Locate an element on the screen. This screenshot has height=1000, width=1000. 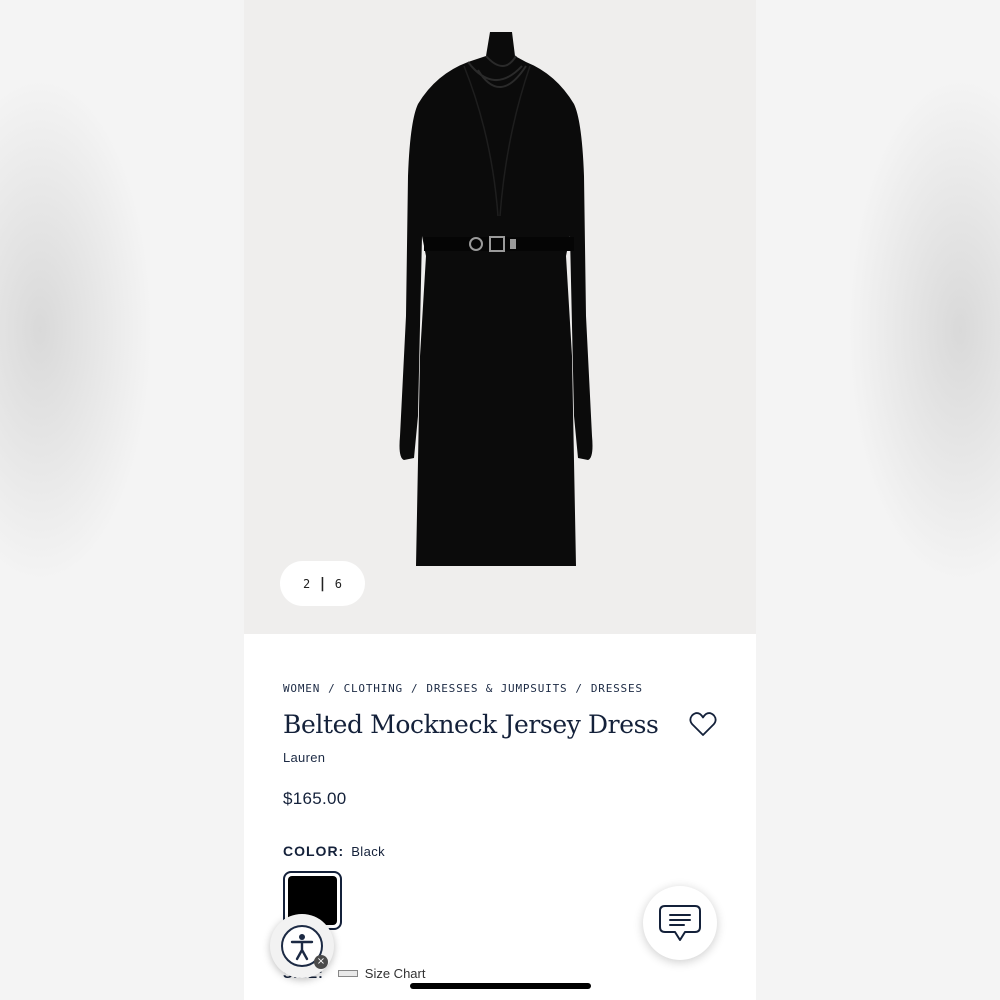
favorite-button is located at coordinates (703, 724).